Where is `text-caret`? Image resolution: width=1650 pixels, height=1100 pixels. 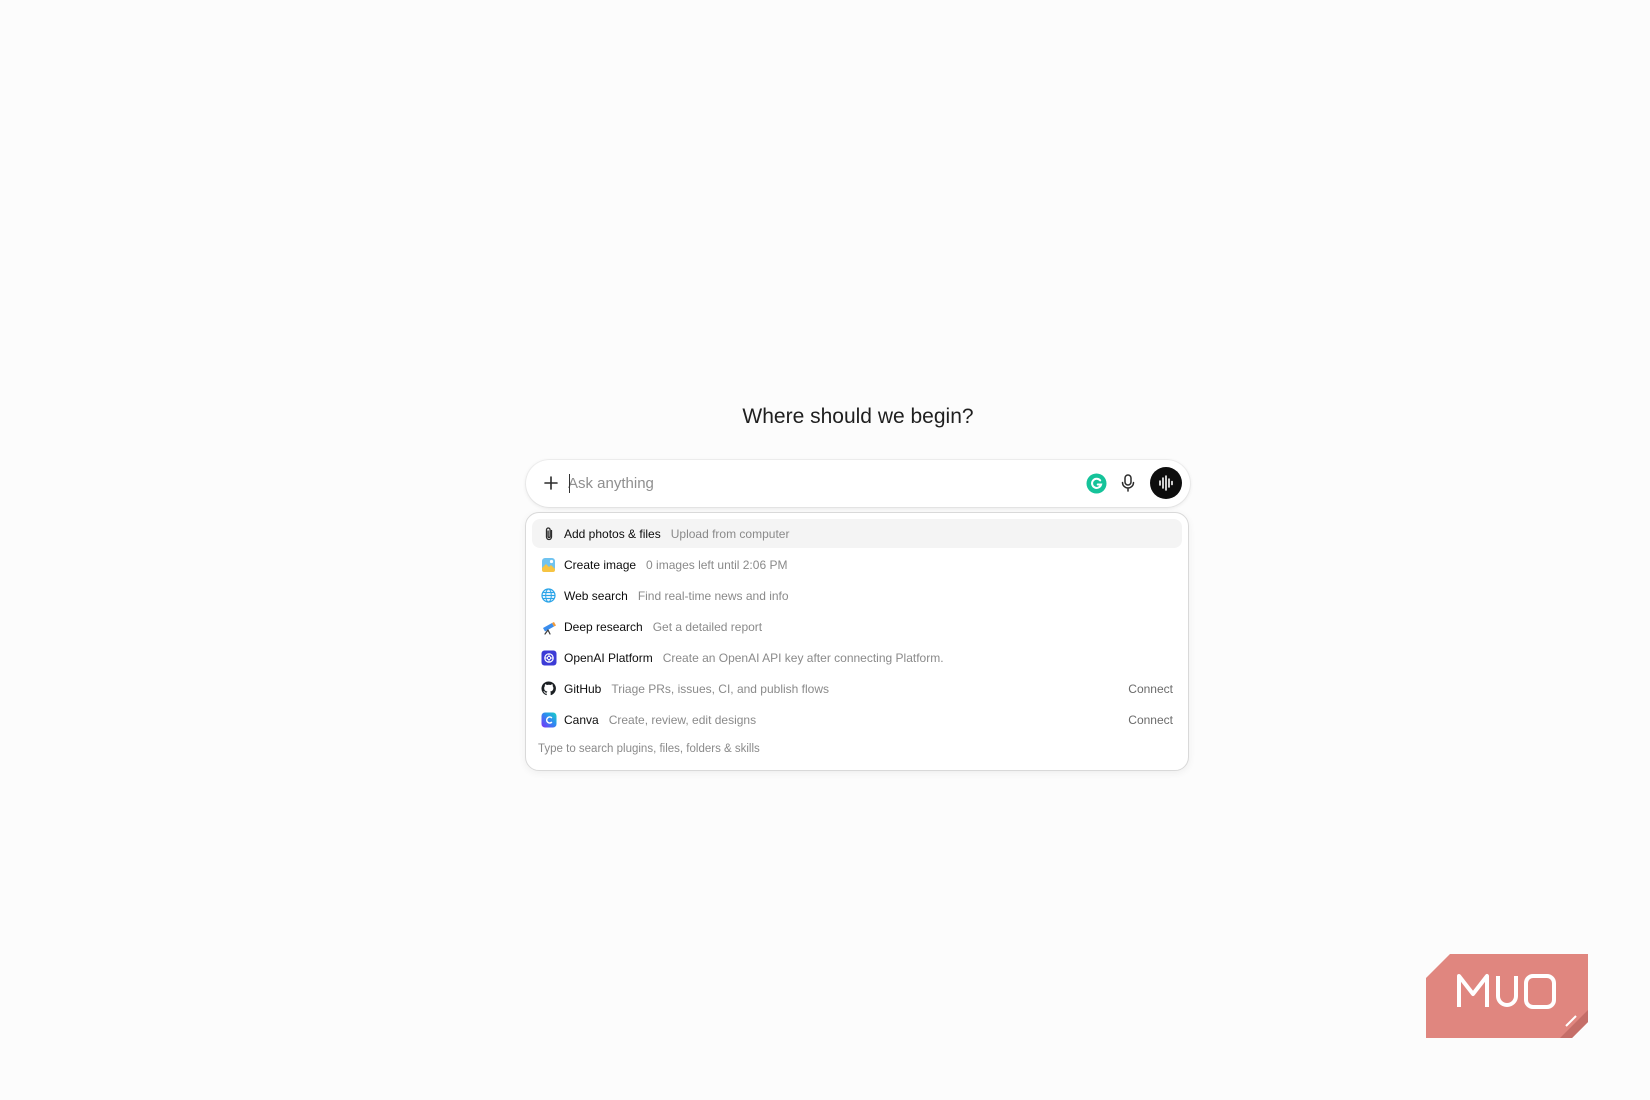 text-caret is located at coordinates (569, 483).